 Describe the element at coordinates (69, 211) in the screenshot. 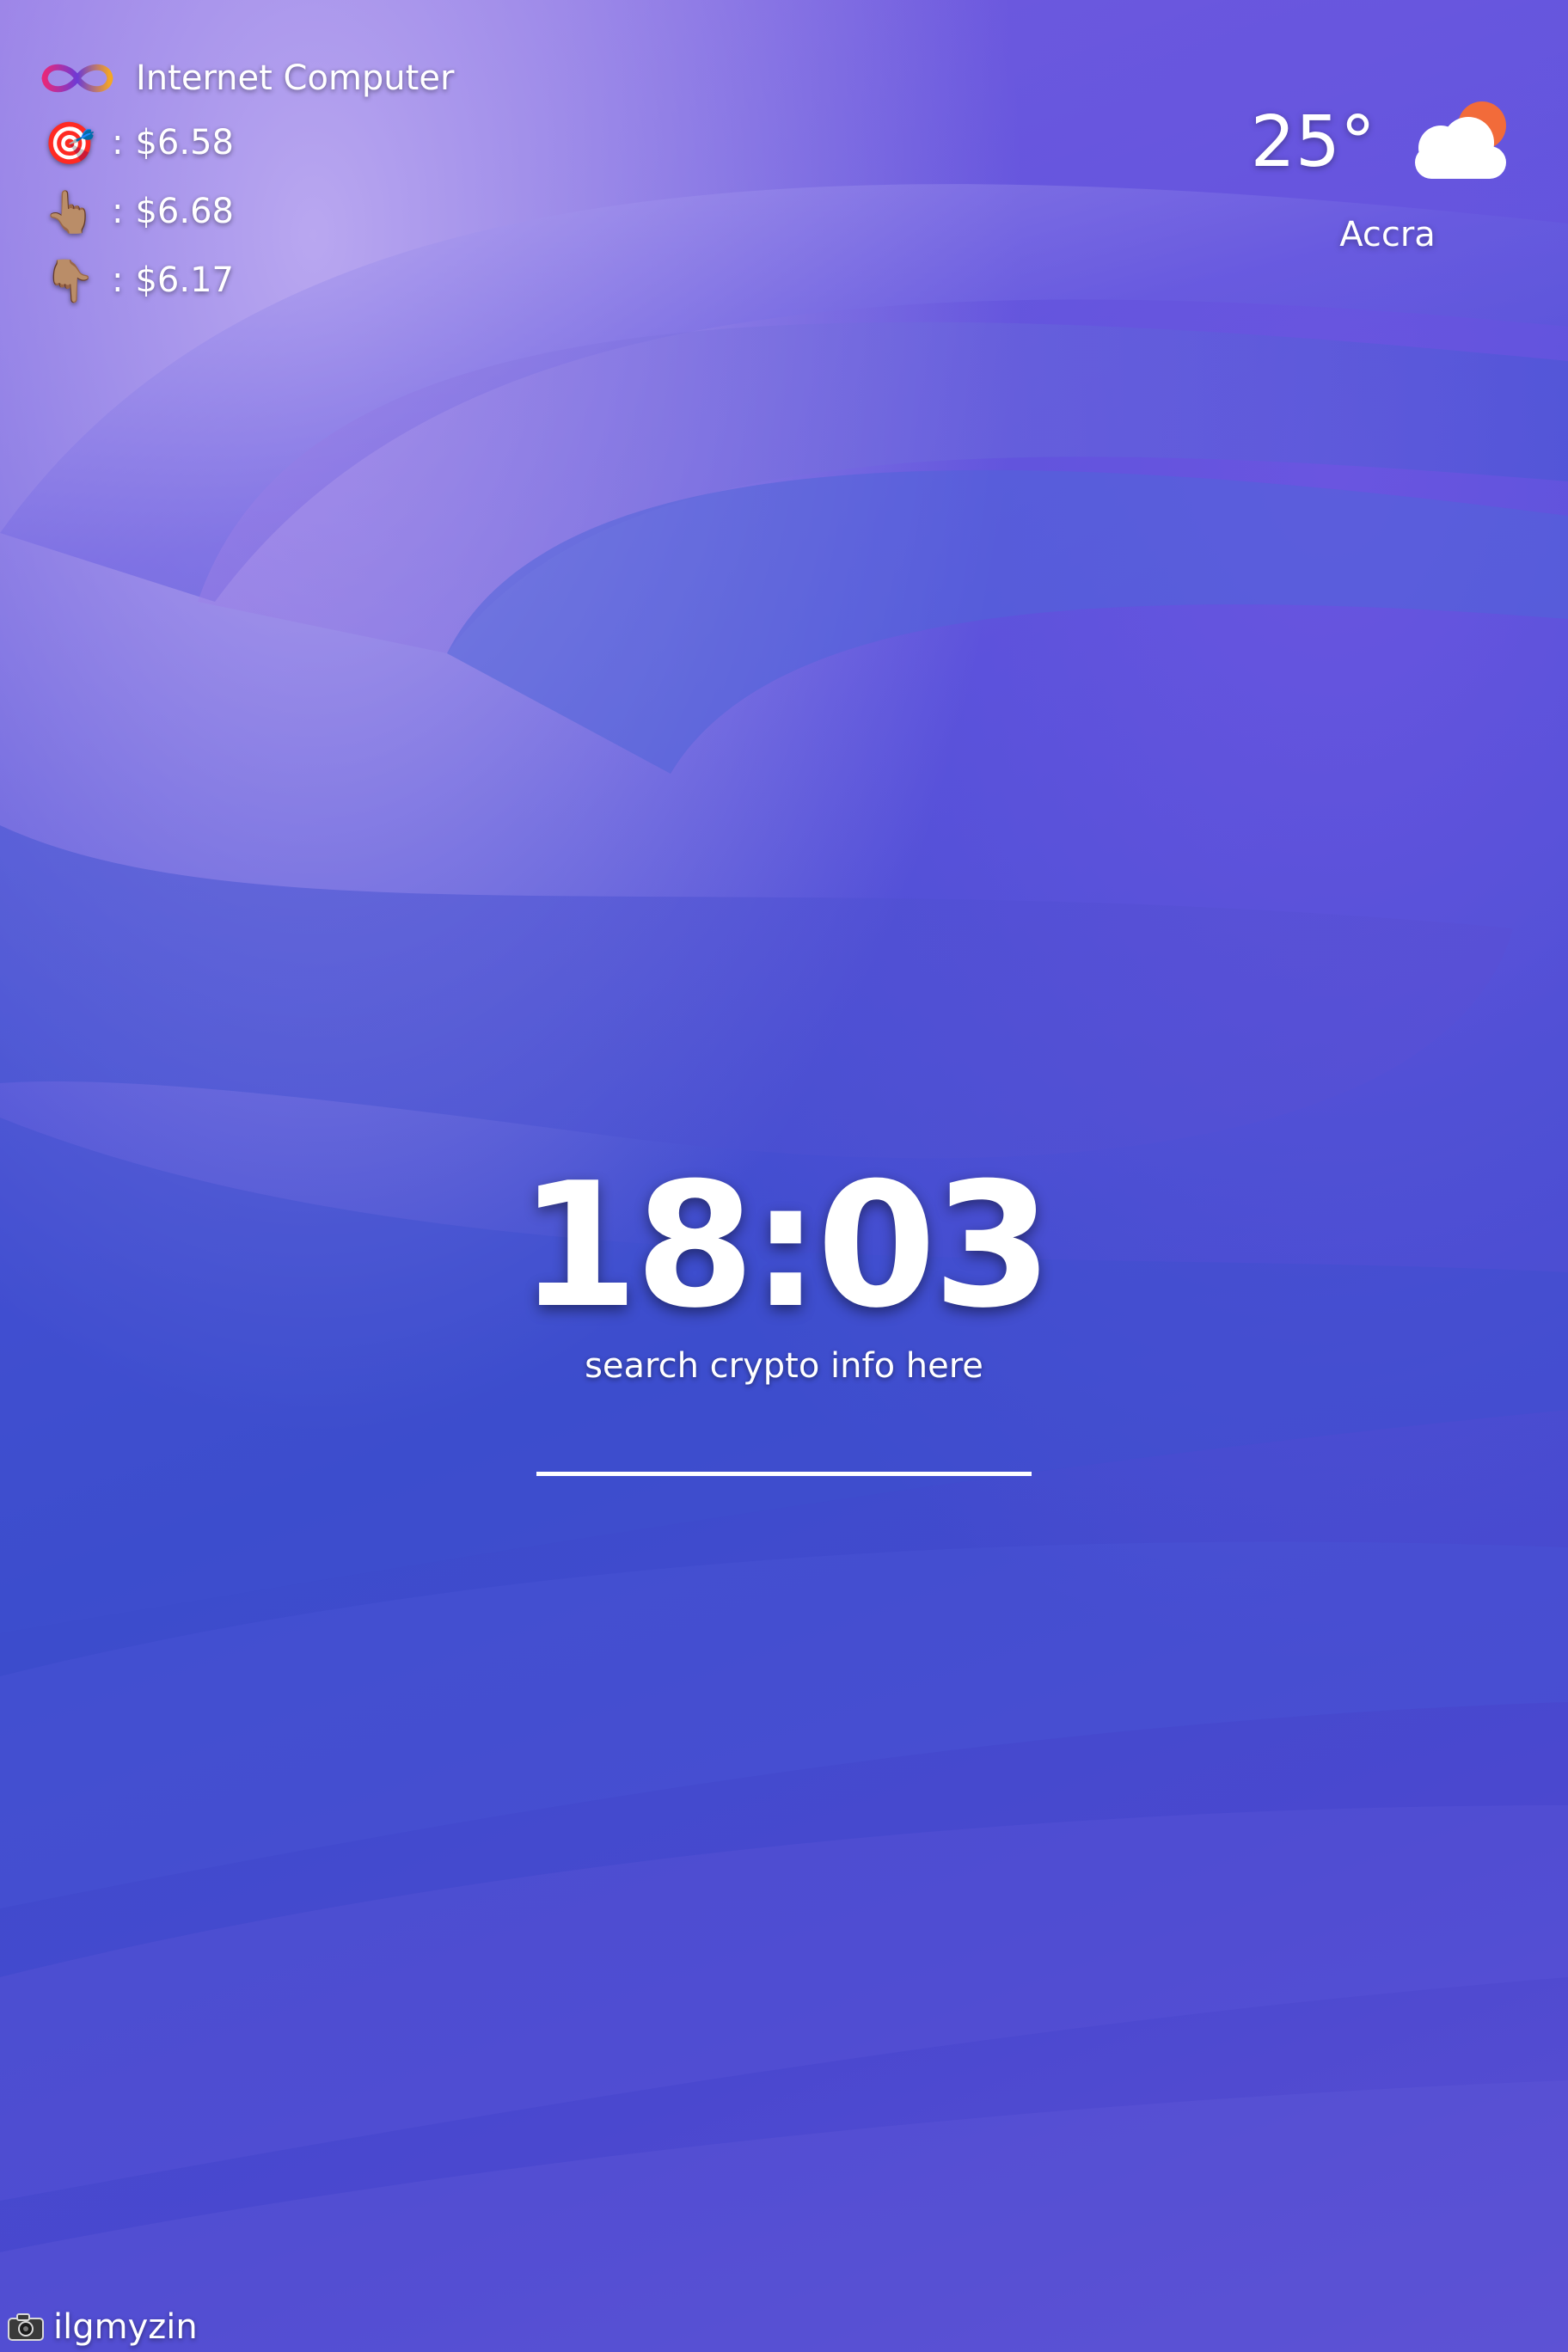

I see `pointing-up-icon: 👆🏽` at that location.